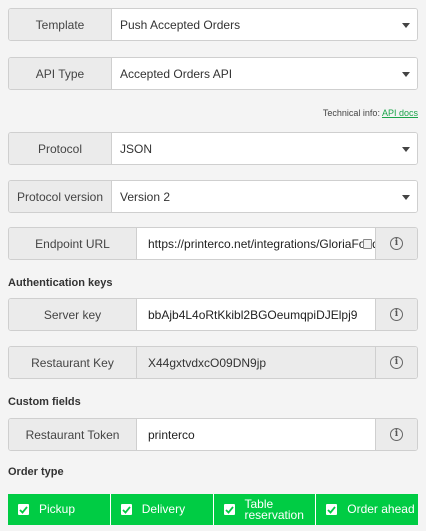  Describe the element at coordinates (36, 472) in the screenshot. I see `order-section-title: Order type` at that location.